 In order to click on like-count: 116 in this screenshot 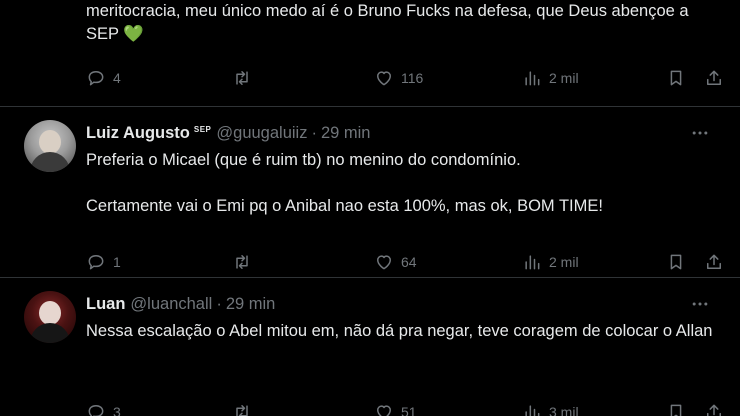, I will do `click(412, 78)`.